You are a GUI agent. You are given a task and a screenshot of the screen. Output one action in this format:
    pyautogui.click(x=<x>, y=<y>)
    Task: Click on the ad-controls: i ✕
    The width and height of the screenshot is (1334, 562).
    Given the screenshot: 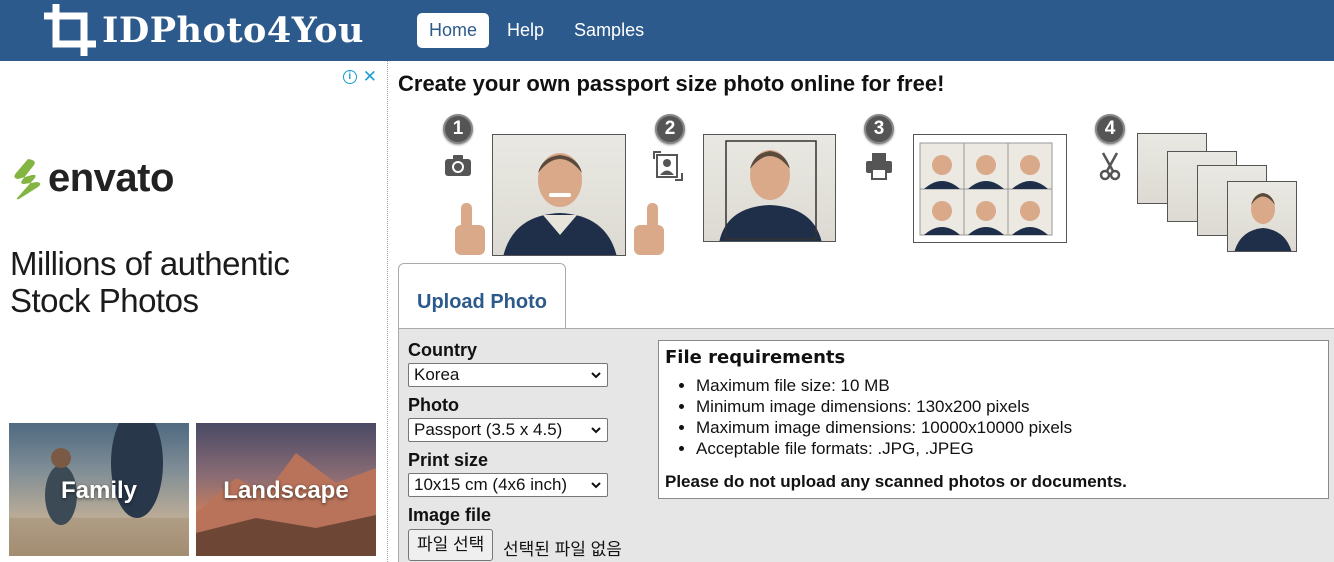 What is the action you would take?
    pyautogui.click(x=359, y=76)
    